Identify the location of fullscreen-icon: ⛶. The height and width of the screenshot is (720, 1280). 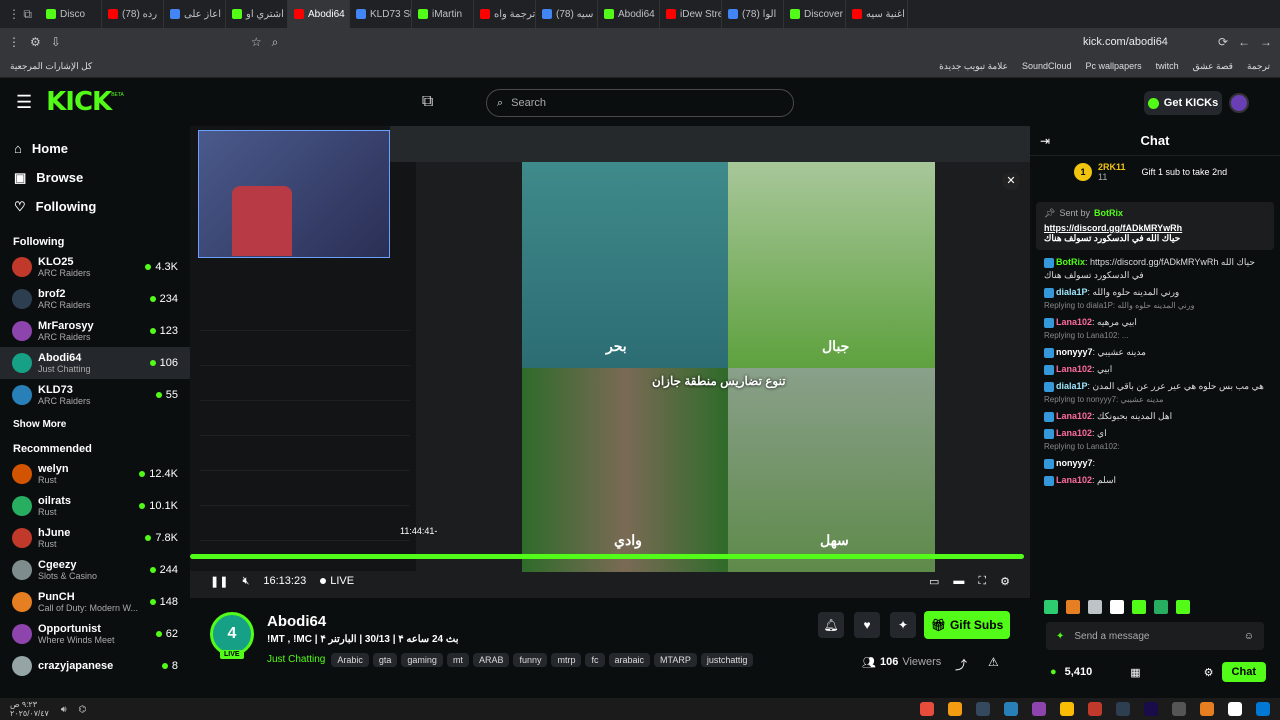
(982, 581).